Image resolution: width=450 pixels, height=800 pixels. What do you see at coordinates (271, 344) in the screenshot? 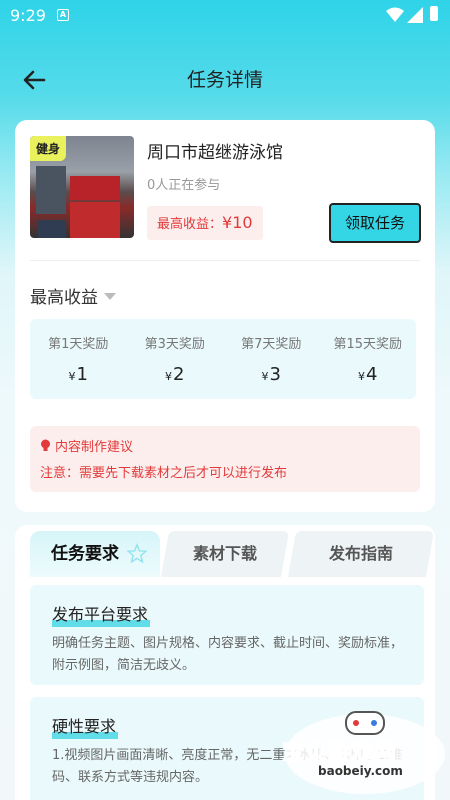
I see `reward-label: 第7天奖励` at bounding box center [271, 344].